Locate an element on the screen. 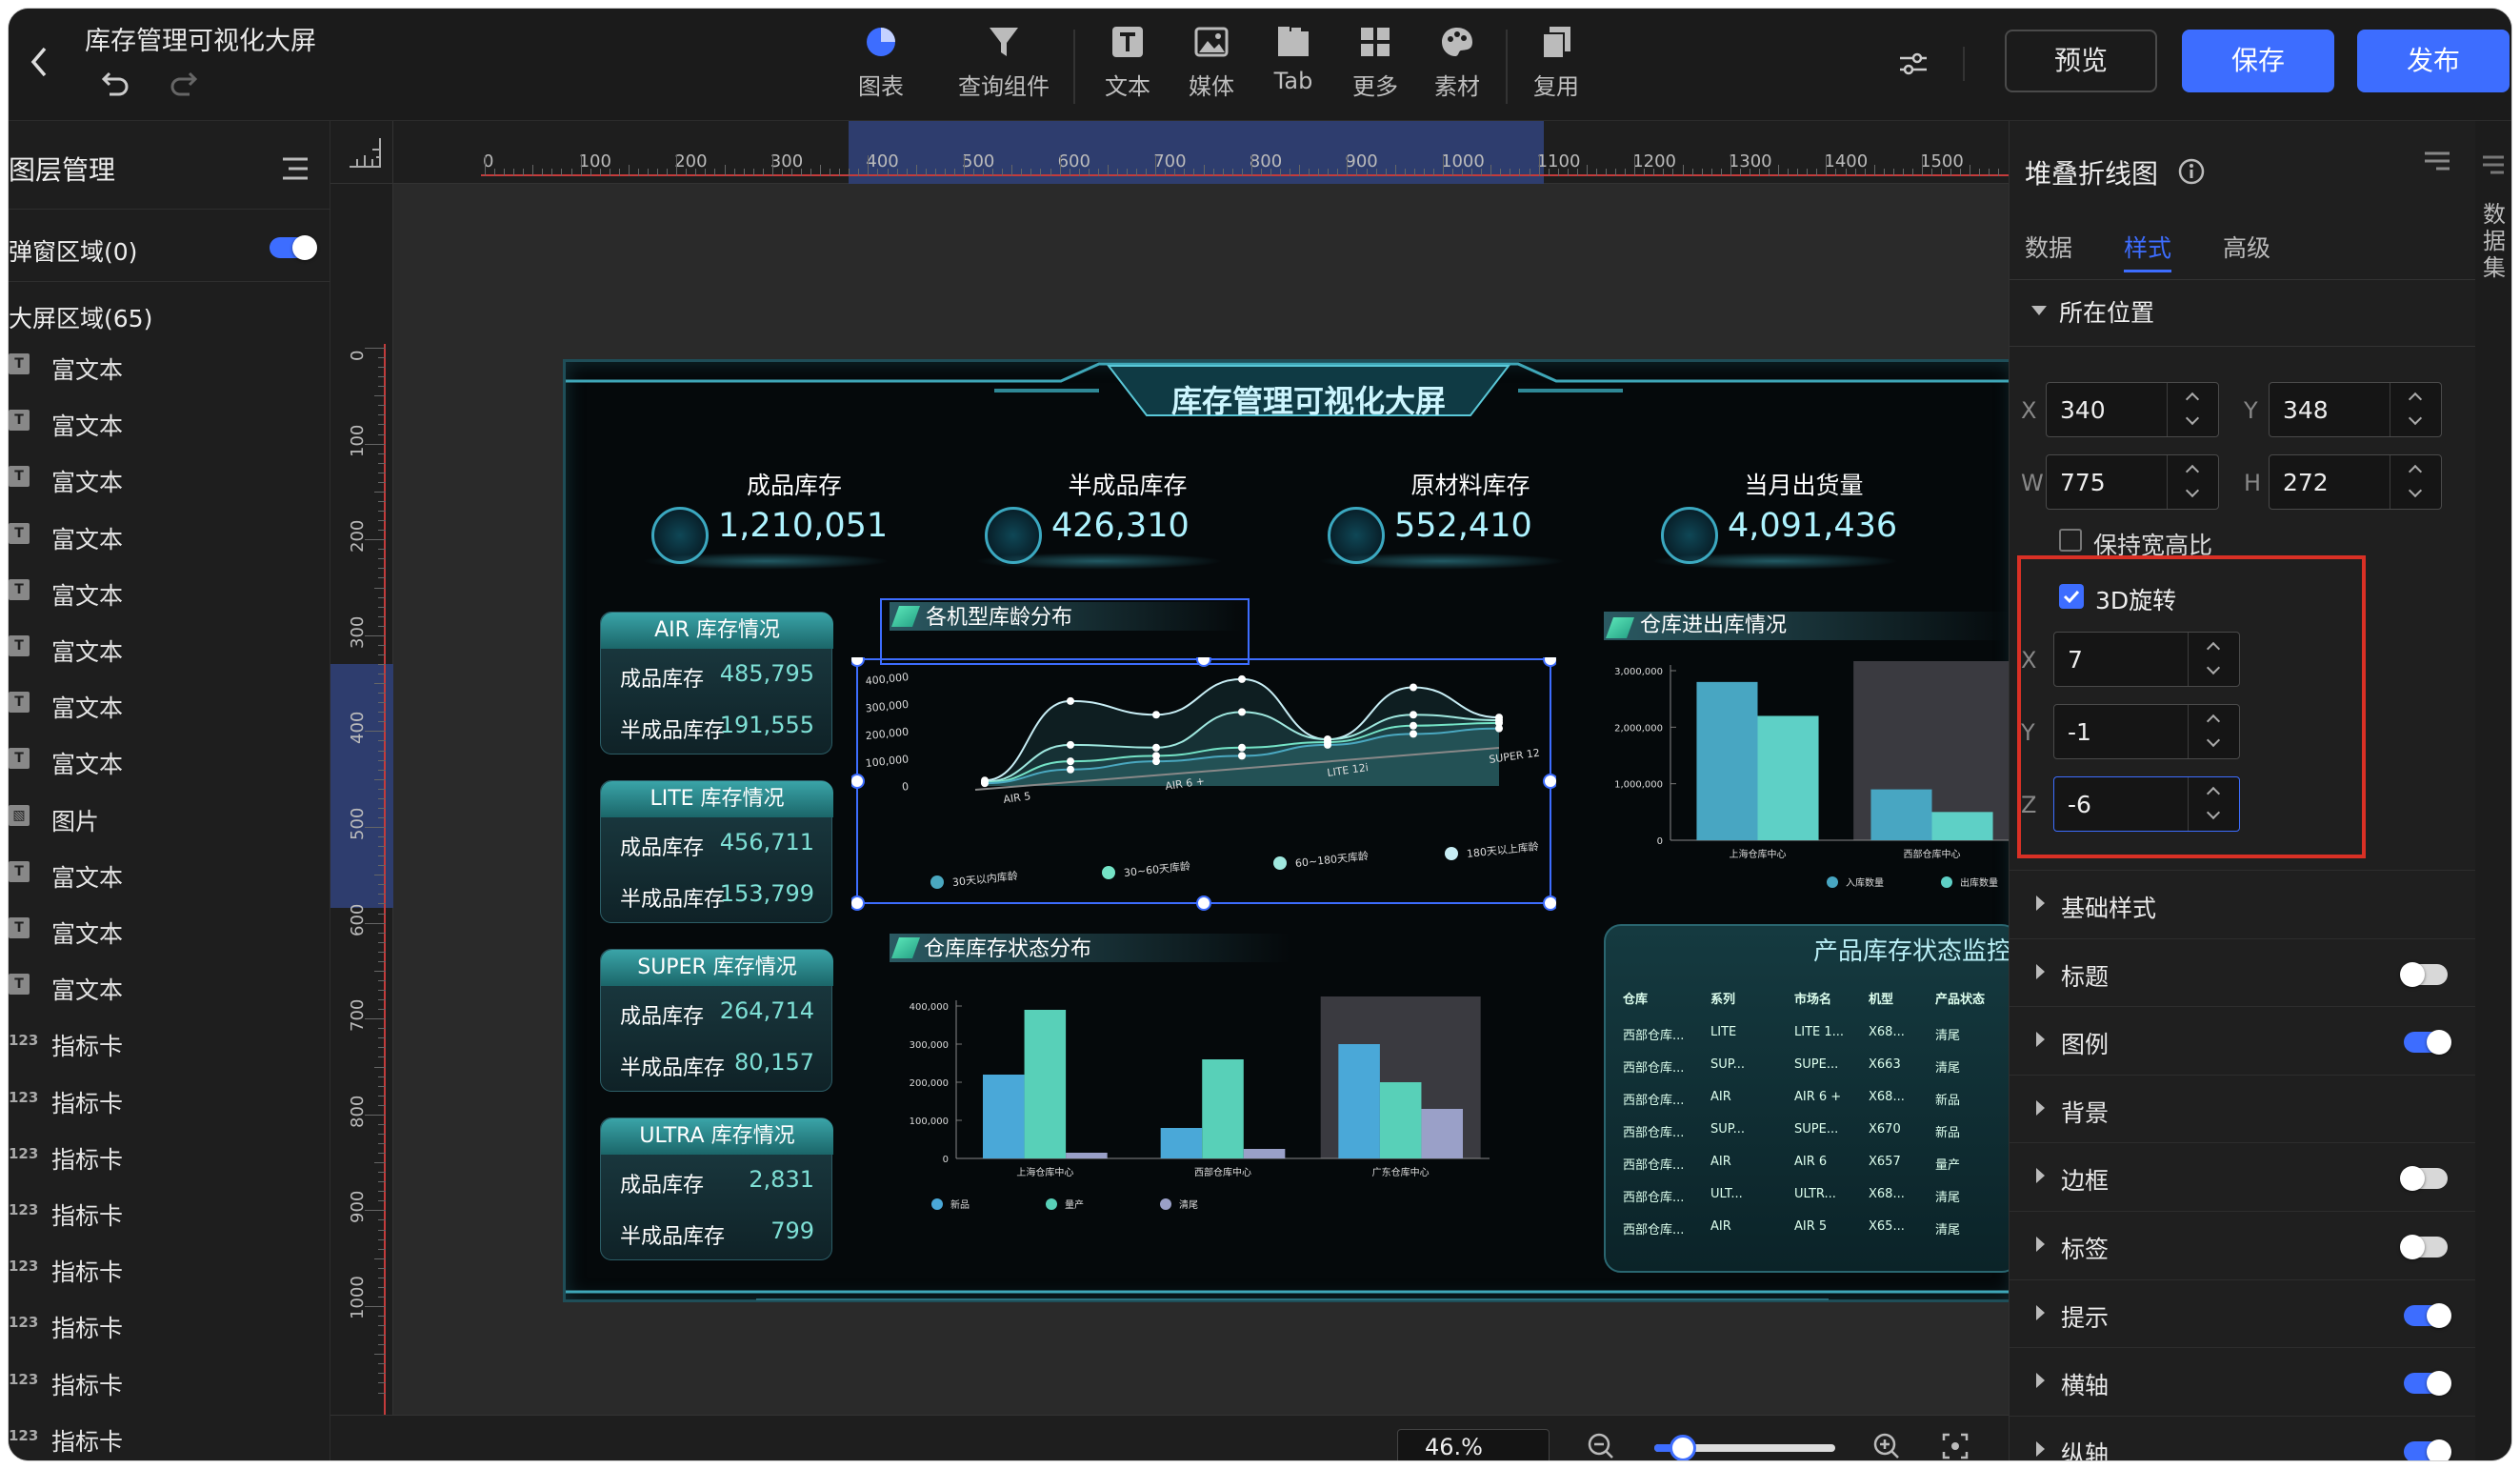 The image size is (2520, 1469). y-stepper is located at coordinates (2415, 409).